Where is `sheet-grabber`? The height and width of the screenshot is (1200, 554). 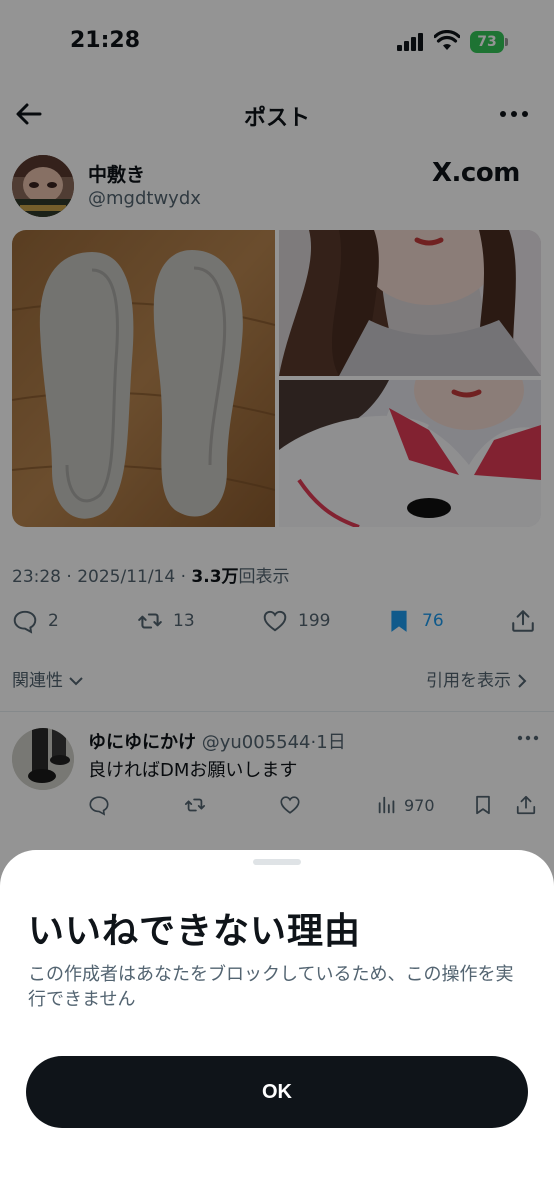
sheet-grabber is located at coordinates (277, 862).